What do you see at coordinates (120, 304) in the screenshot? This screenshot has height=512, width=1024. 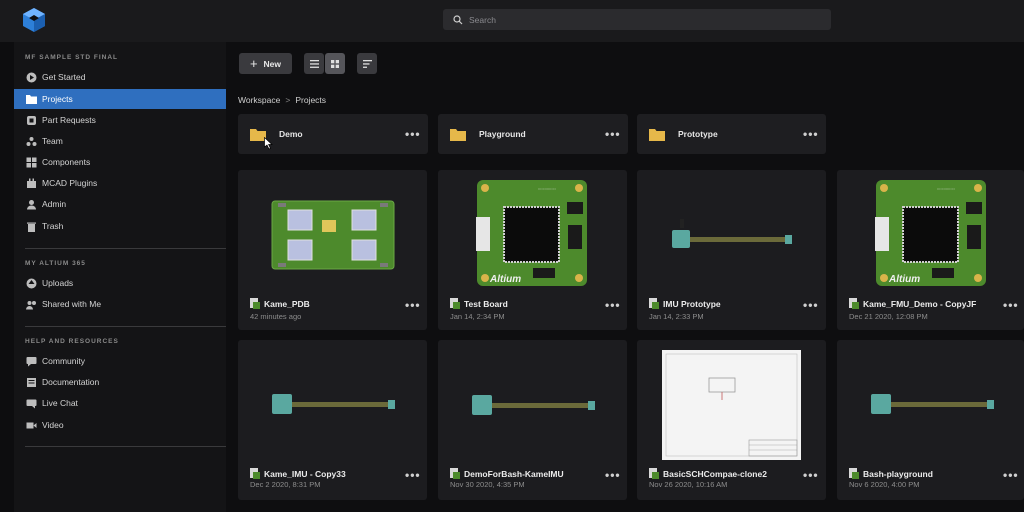 I see `sidebar-item-shared-with-me: Shared with Me` at bounding box center [120, 304].